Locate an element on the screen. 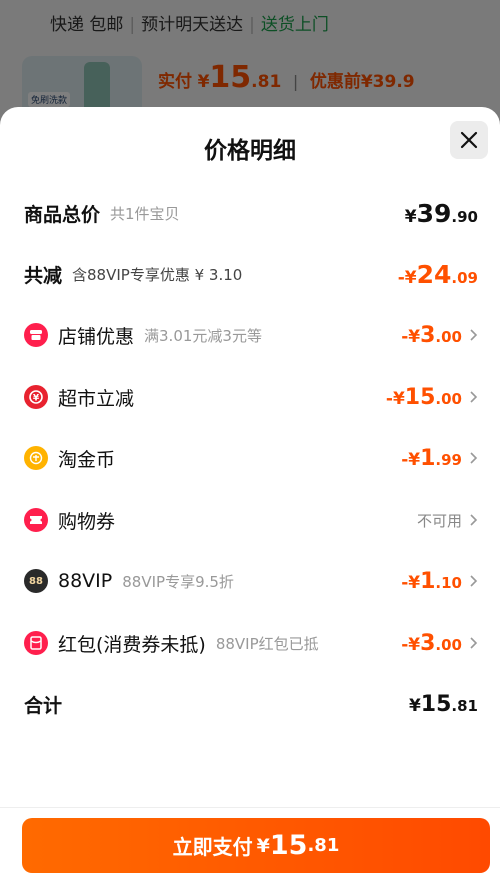 The image size is (500, 884). row-total-discount: 共减 含88VIP专享优惠 ¥ 3.10 -¥ 24.09 is located at coordinates (251, 274).